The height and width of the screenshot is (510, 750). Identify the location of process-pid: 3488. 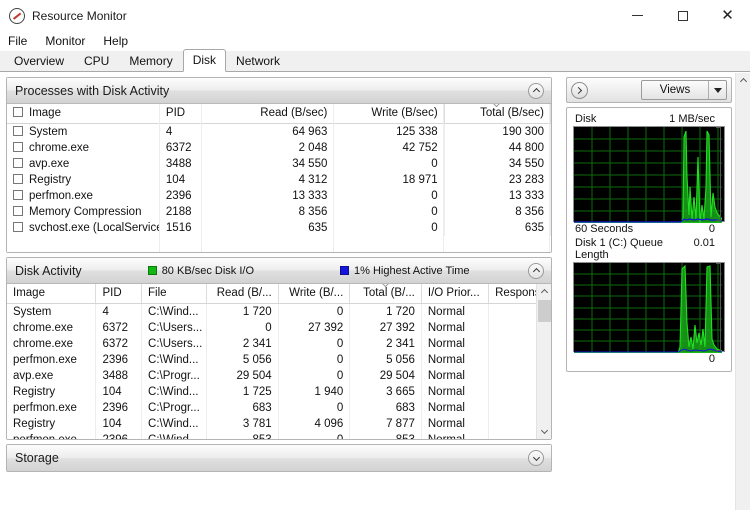
(181, 164).